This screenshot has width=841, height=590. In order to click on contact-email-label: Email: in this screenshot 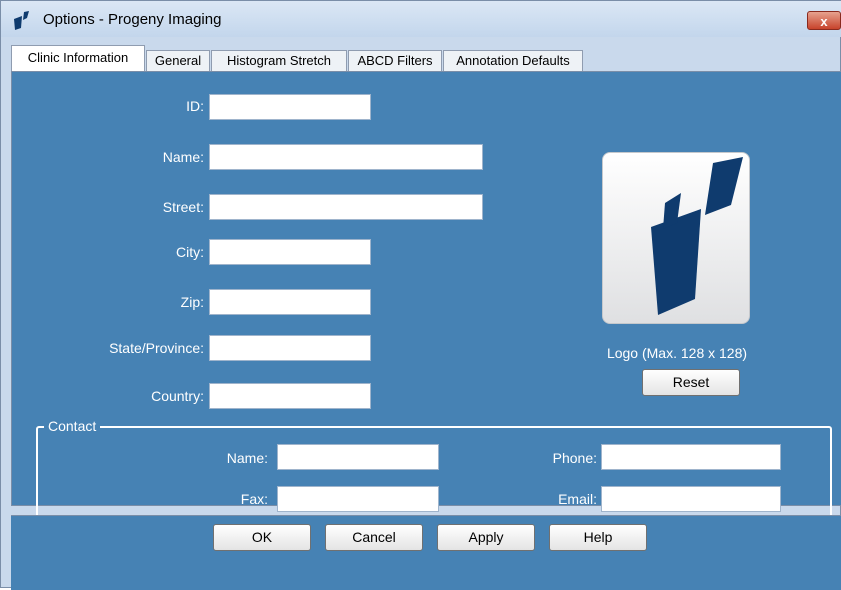, I will do `click(577, 499)`.